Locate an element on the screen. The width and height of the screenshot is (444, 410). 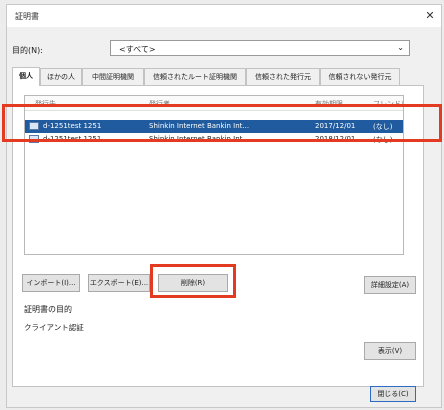
tab-other-people: ほかの人 is located at coordinates (61, 76).